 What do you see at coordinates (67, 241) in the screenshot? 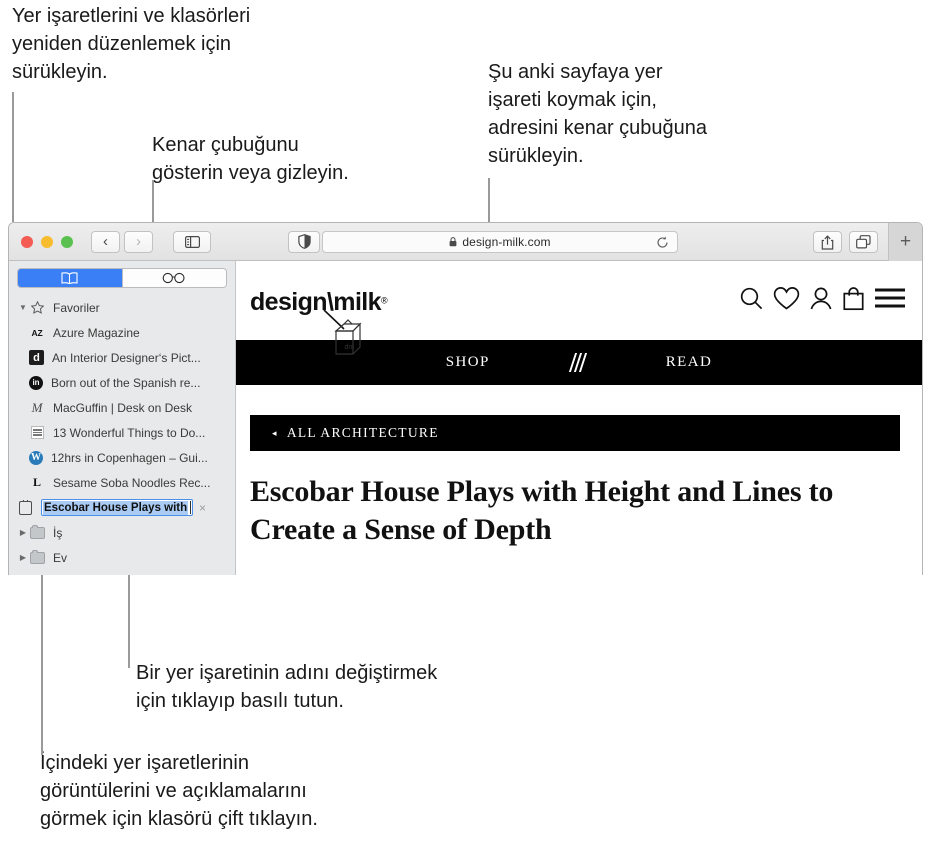
I see `maximize-window-button` at bounding box center [67, 241].